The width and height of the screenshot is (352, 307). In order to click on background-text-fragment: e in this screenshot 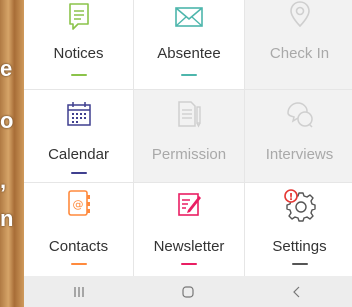, I will do `click(6, 68)`.